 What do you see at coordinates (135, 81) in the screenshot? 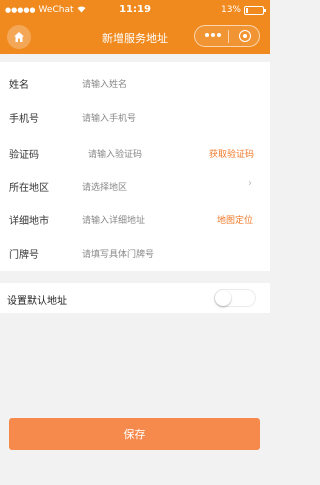
I see `name-row: 姓名 请输入姓名` at bounding box center [135, 81].